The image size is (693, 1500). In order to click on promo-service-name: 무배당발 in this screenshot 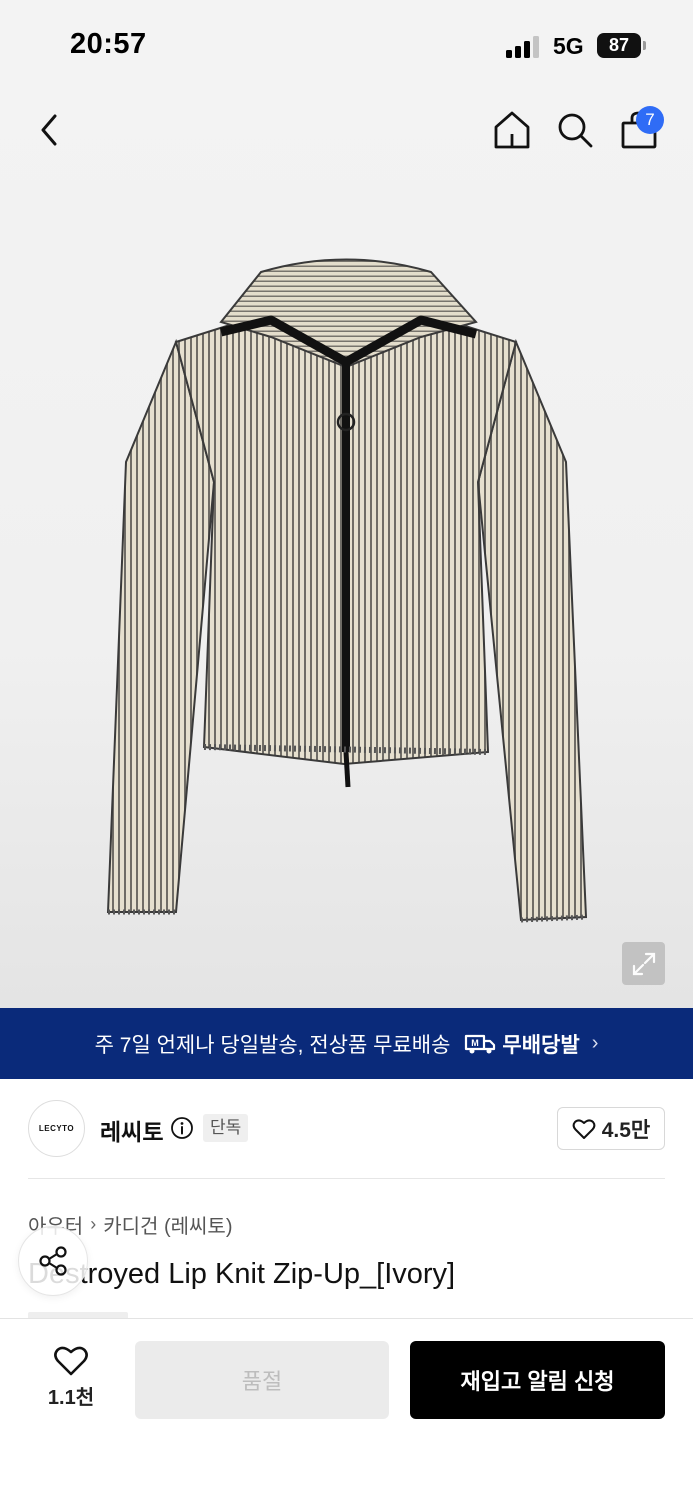, I will do `click(541, 1045)`.